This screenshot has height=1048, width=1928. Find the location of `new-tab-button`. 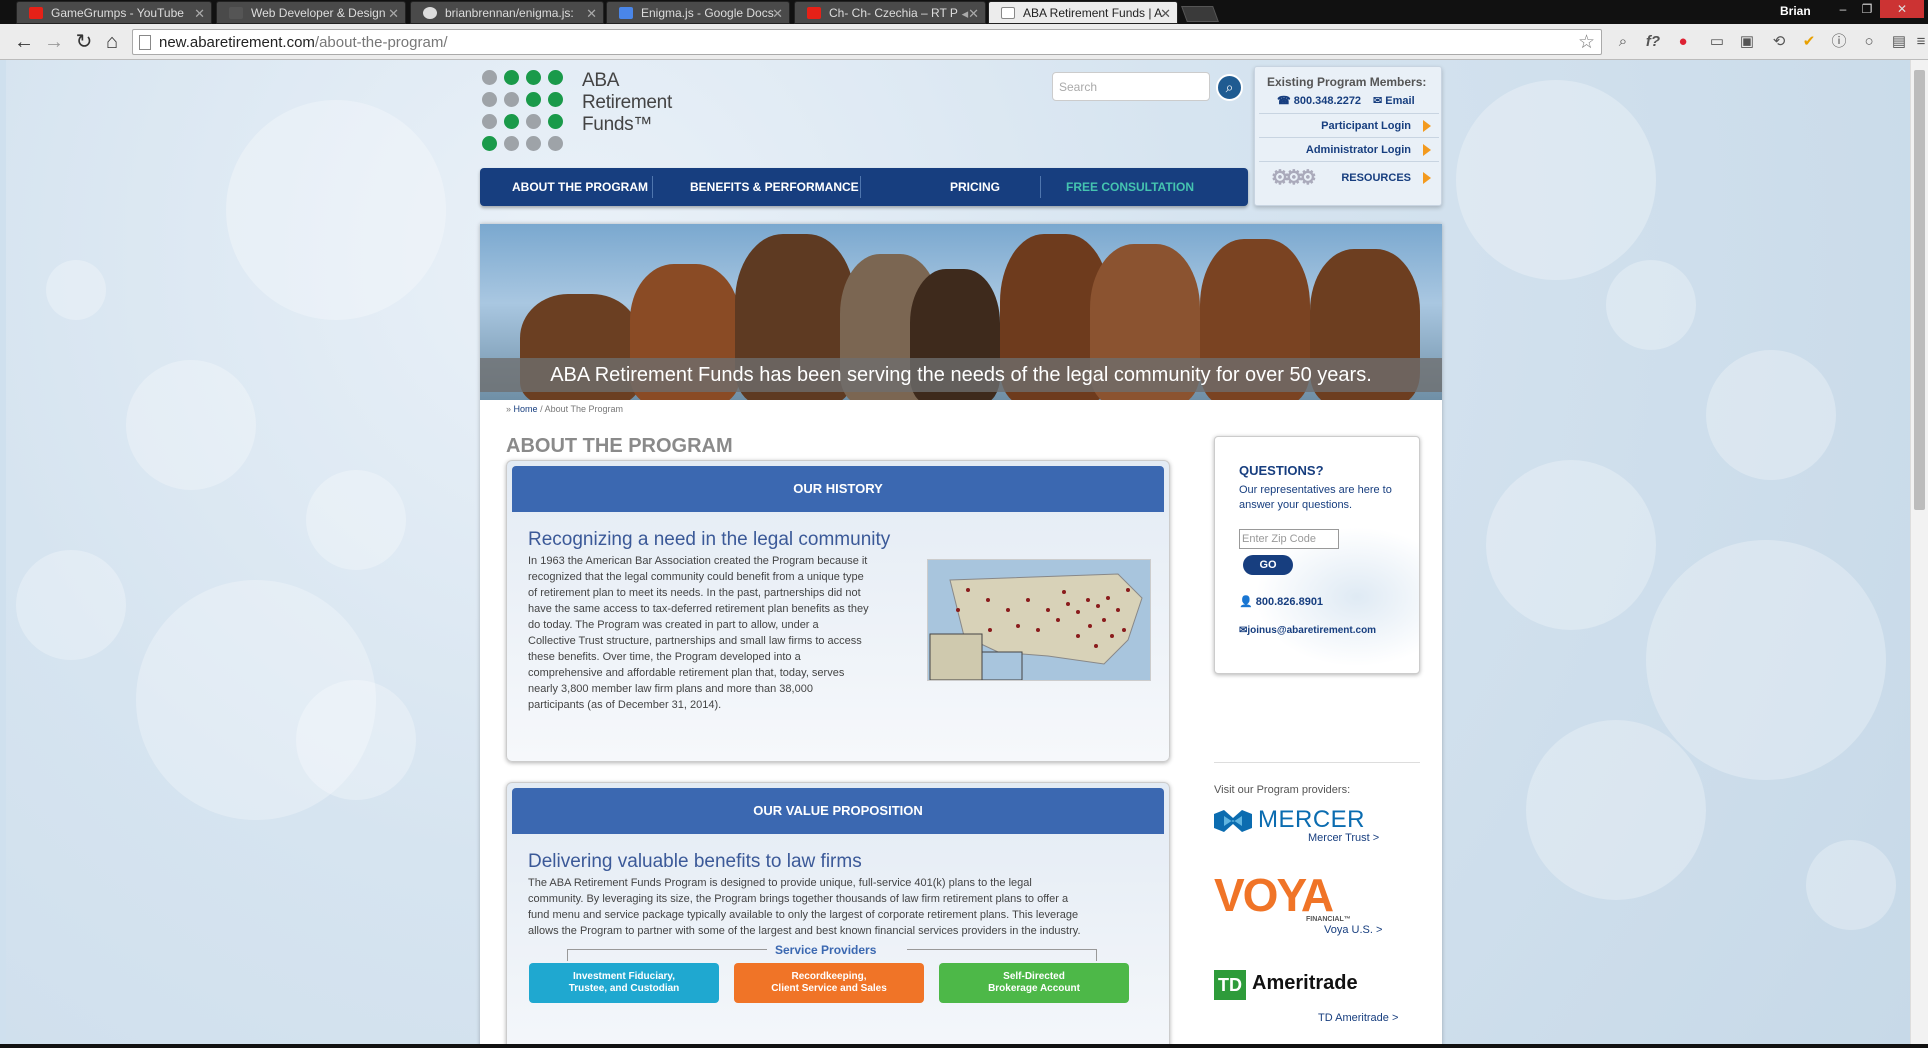

new-tab-button is located at coordinates (1200, 14).